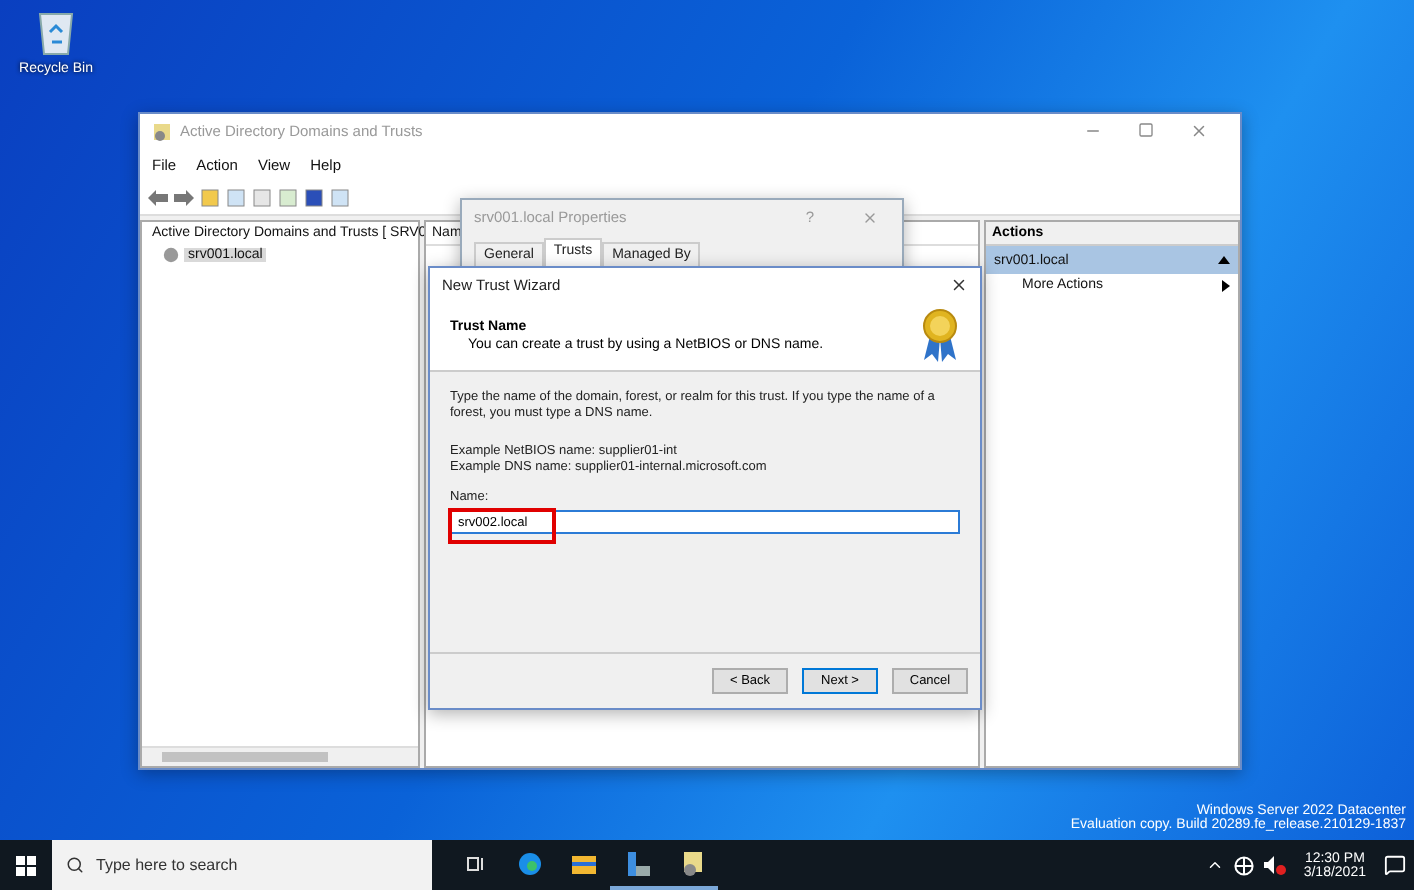 The width and height of the screenshot is (1414, 890). I want to click on task-view-icon, so click(475, 863).